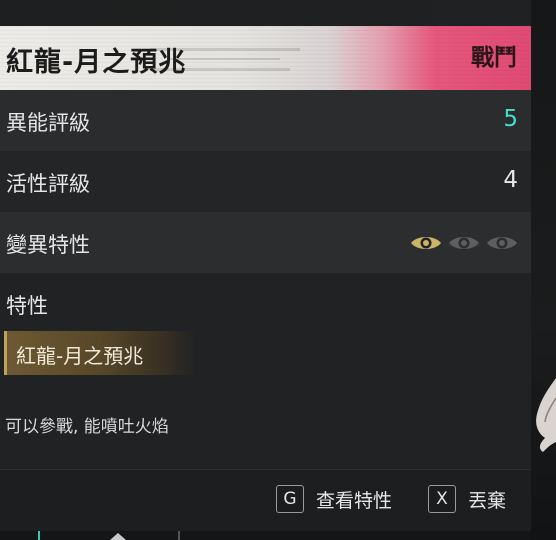  I want to click on eye-icon-active, so click(426, 243).